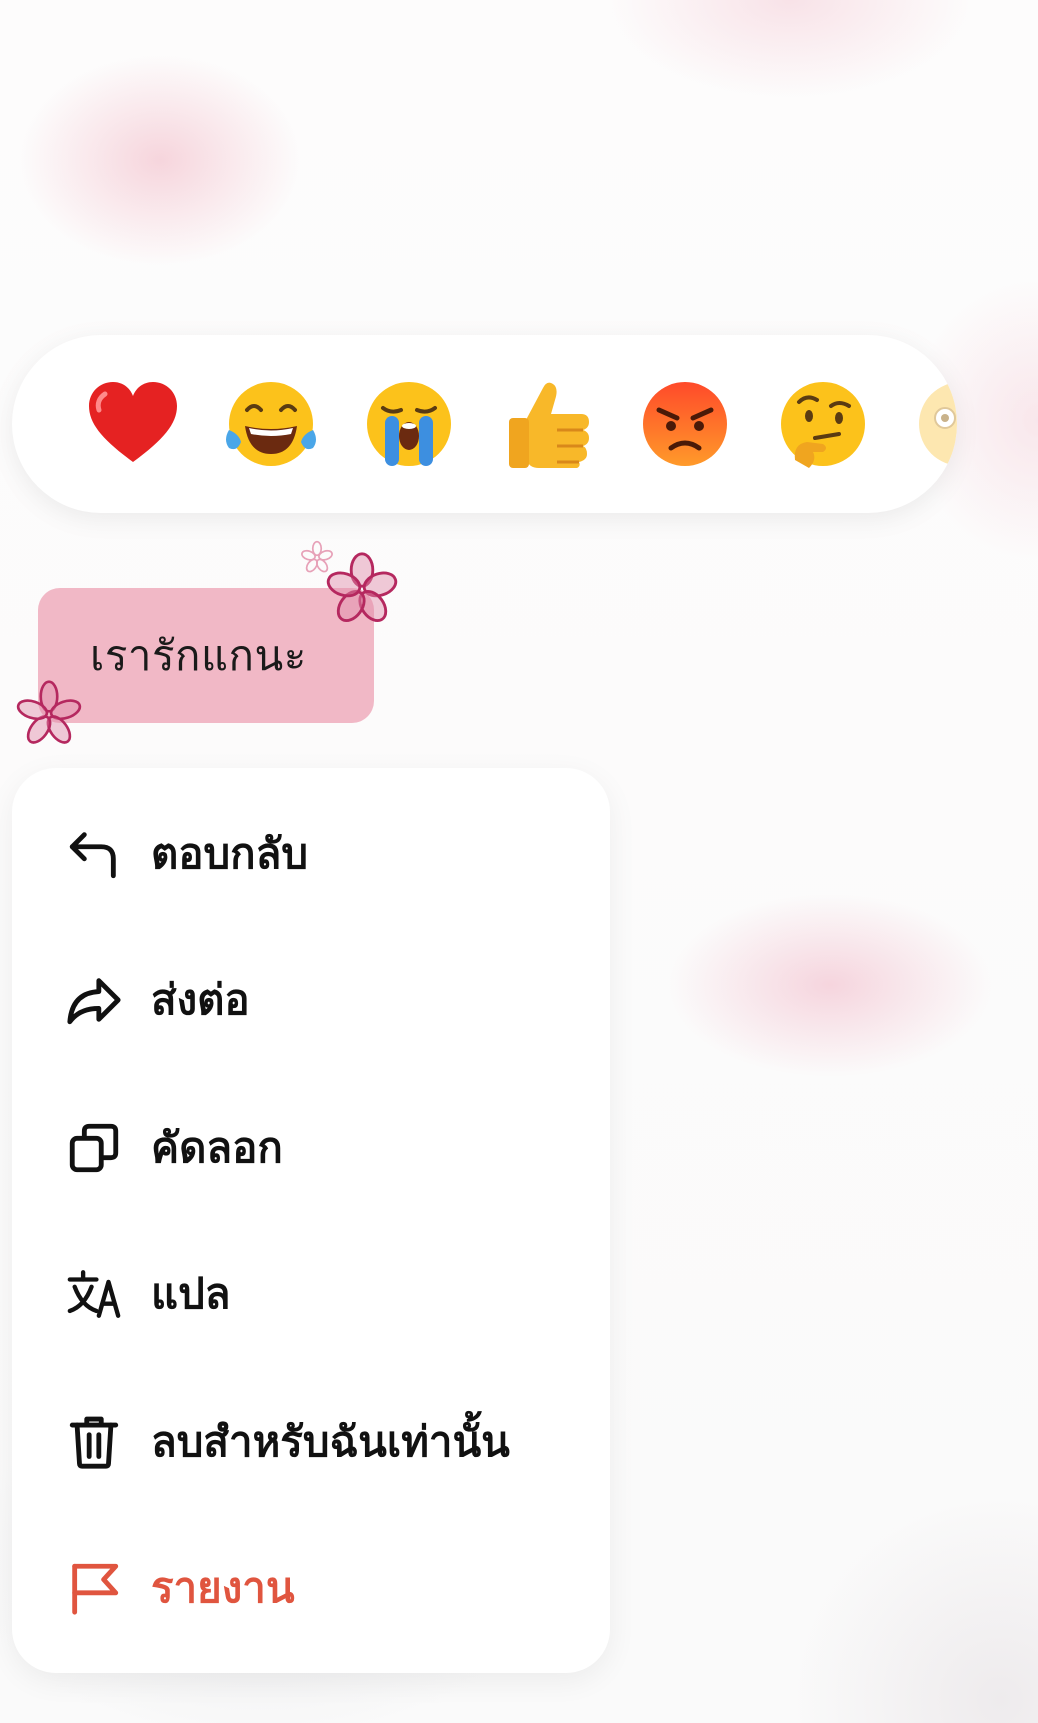 The image size is (1038, 1723). I want to click on reply-icon, so click(94, 854).